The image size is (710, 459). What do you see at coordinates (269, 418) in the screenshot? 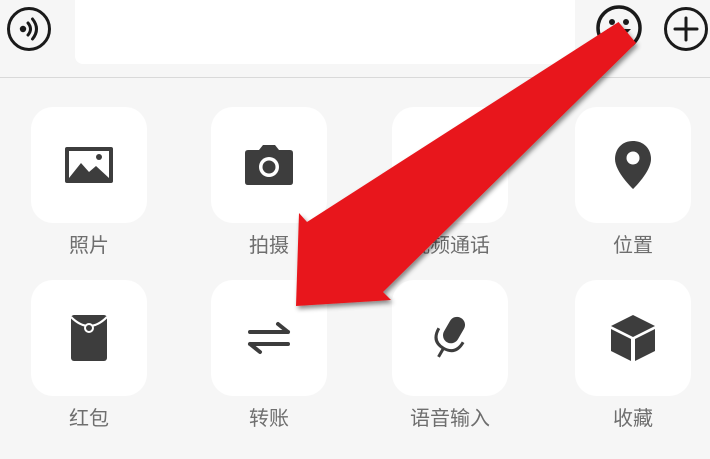
I see `action-label: 转账` at bounding box center [269, 418].